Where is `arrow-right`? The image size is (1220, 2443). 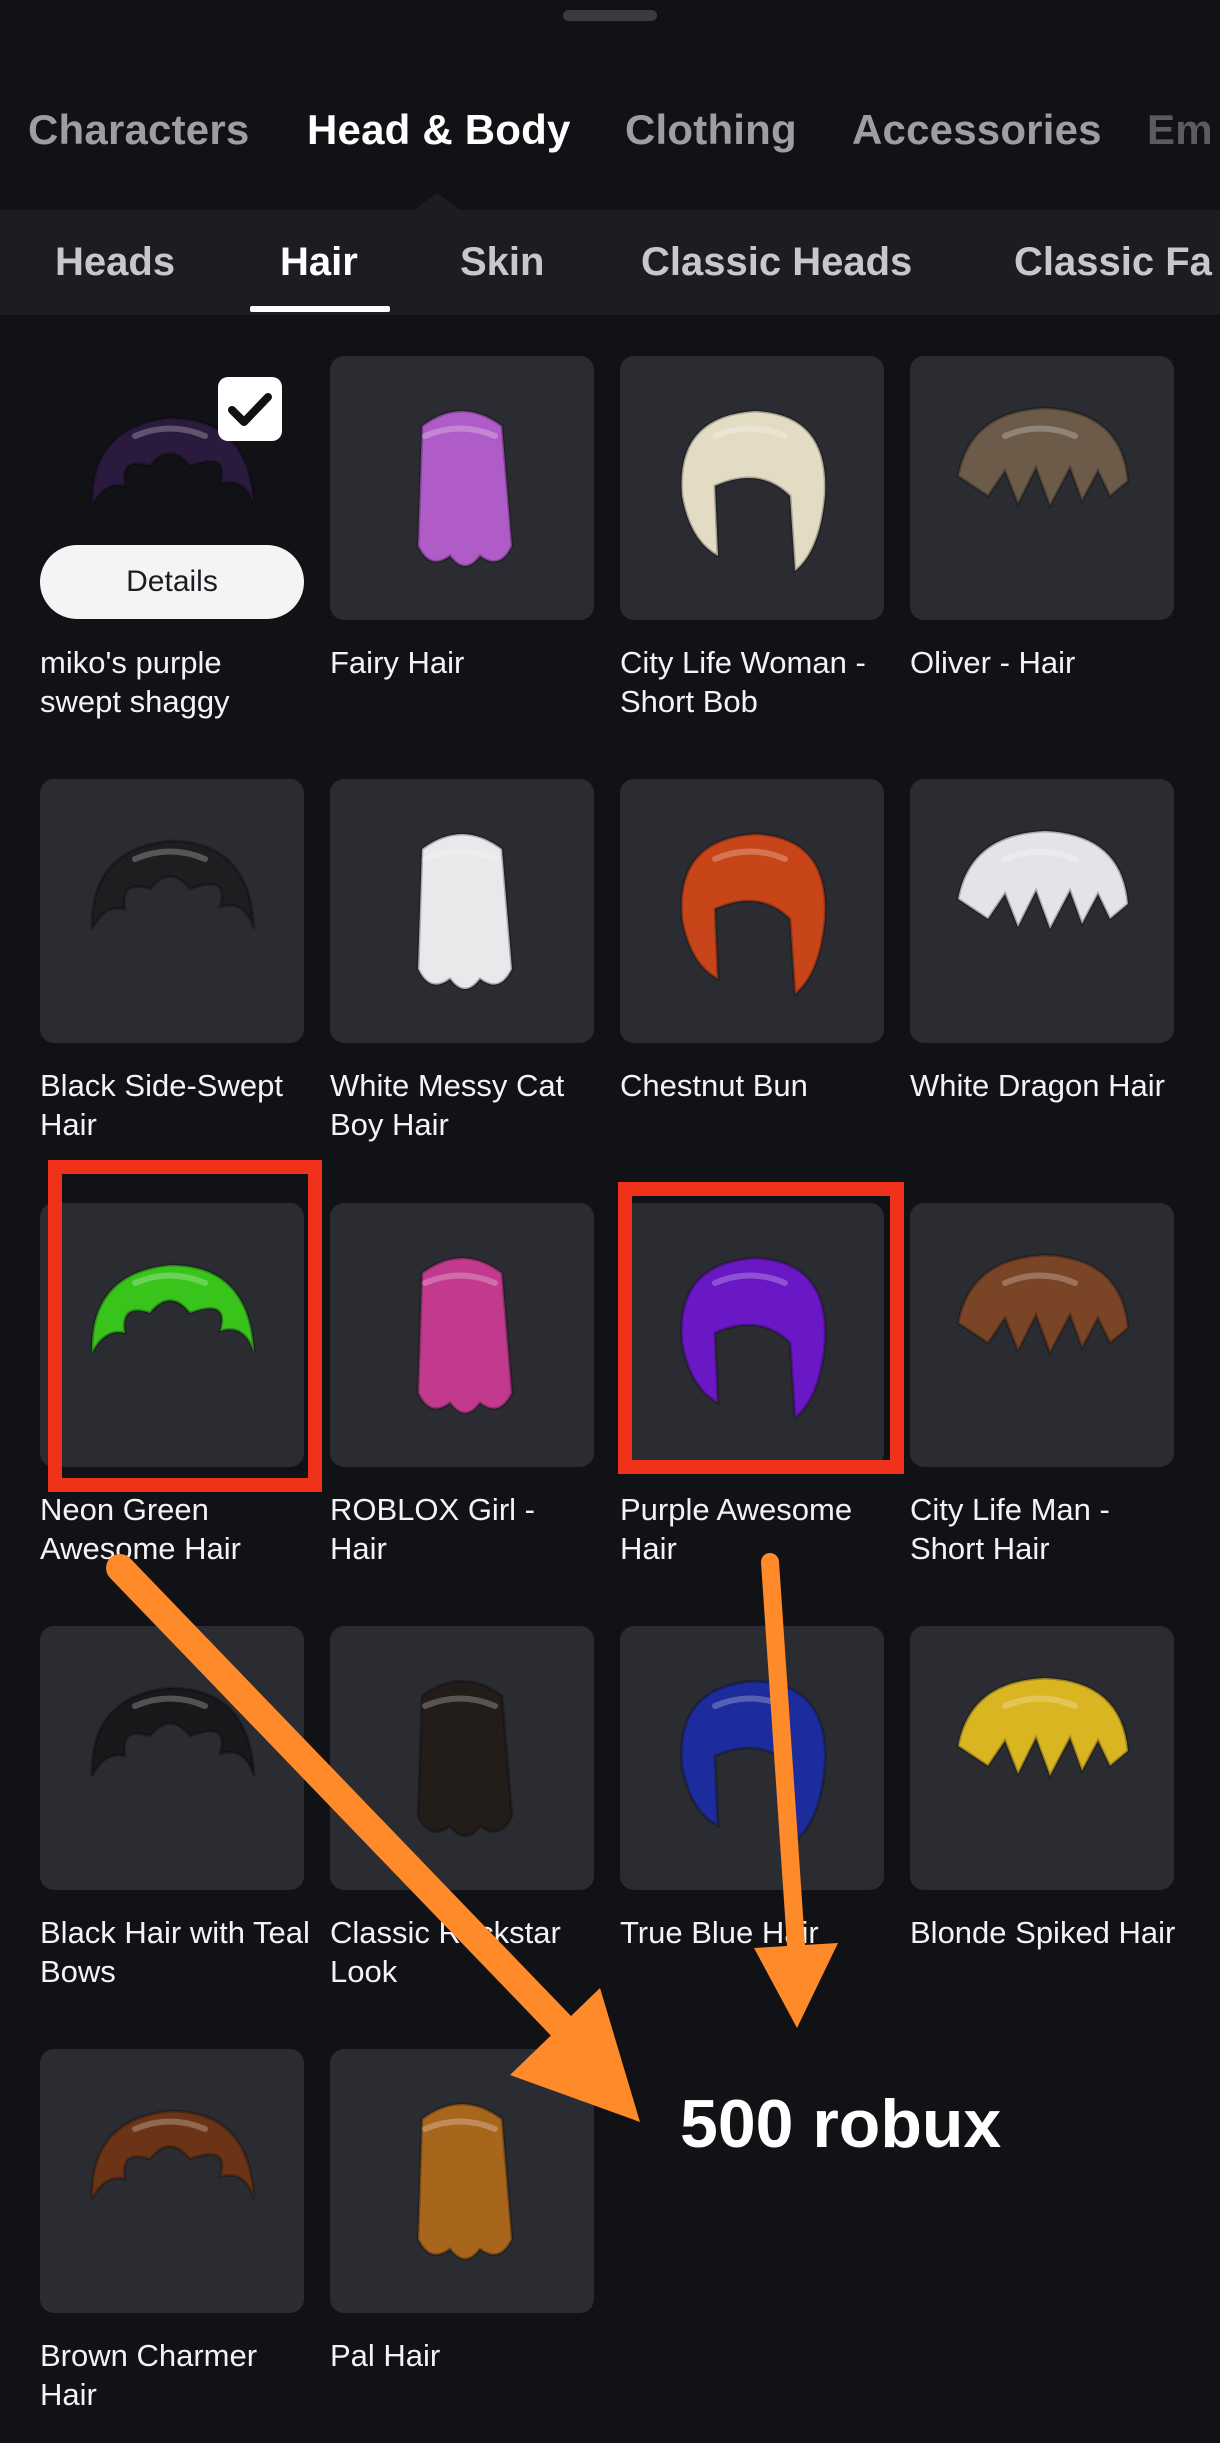 arrow-right is located at coordinates (796, 1790).